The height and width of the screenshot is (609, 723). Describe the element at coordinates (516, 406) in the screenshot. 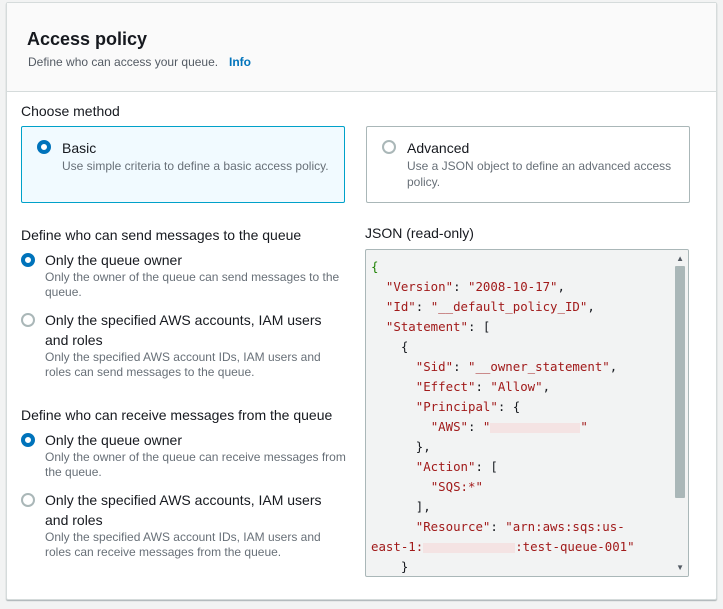

I see `json-principal-open: {` at that location.